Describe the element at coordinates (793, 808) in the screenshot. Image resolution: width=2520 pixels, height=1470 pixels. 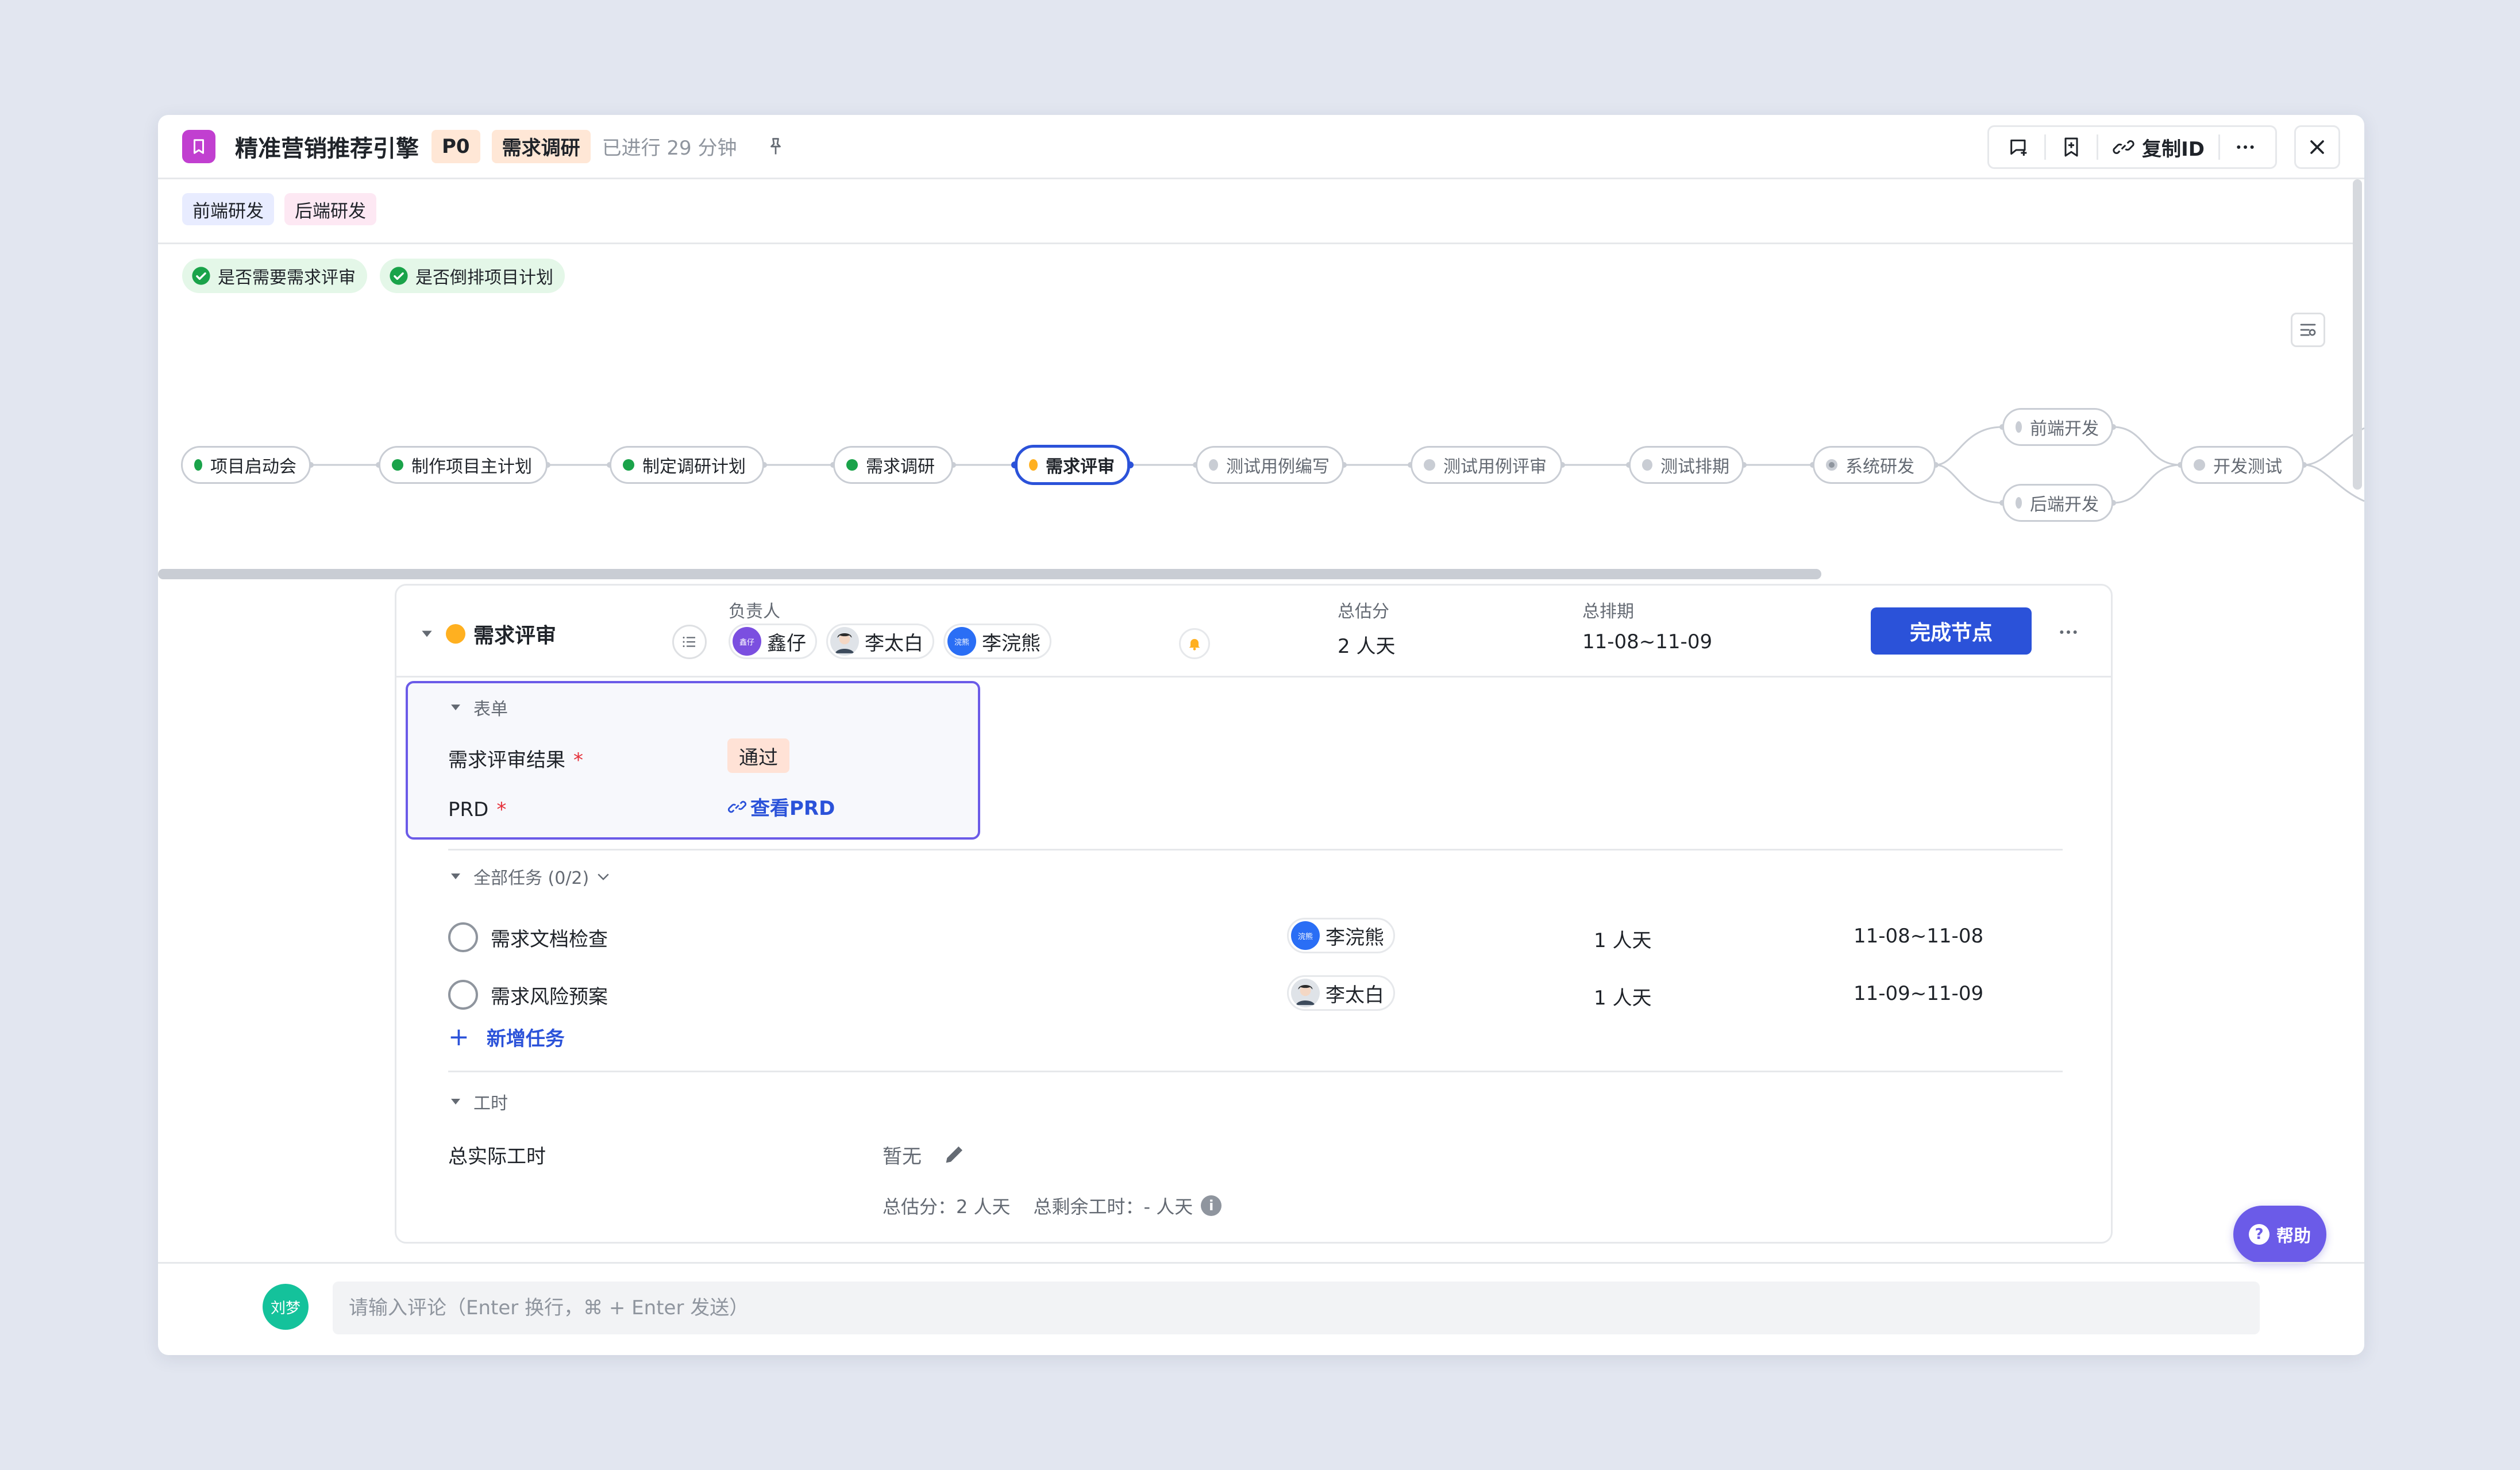
I see `prd-link-label: 查看PRD` at that location.